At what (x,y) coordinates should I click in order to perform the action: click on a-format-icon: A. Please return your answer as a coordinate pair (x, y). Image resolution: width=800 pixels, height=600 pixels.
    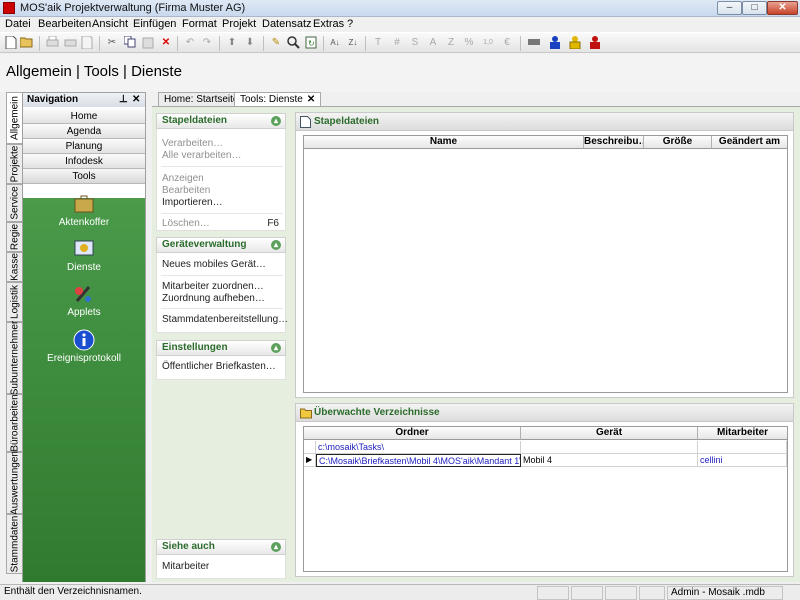
    Looking at the image, I should click on (433, 43).